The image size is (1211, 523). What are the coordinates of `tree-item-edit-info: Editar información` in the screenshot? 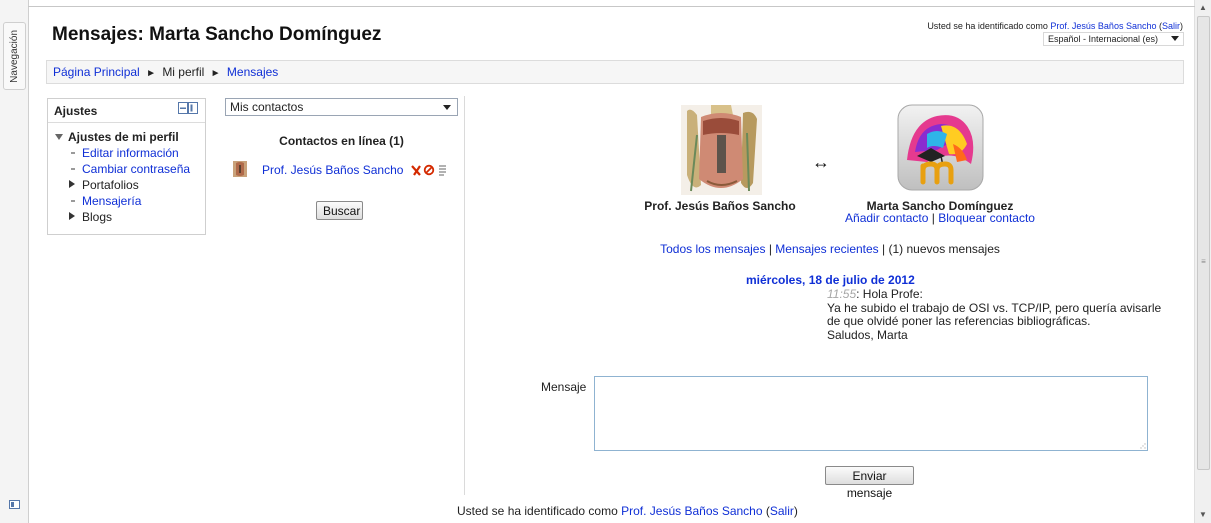 It's located at (122, 153).